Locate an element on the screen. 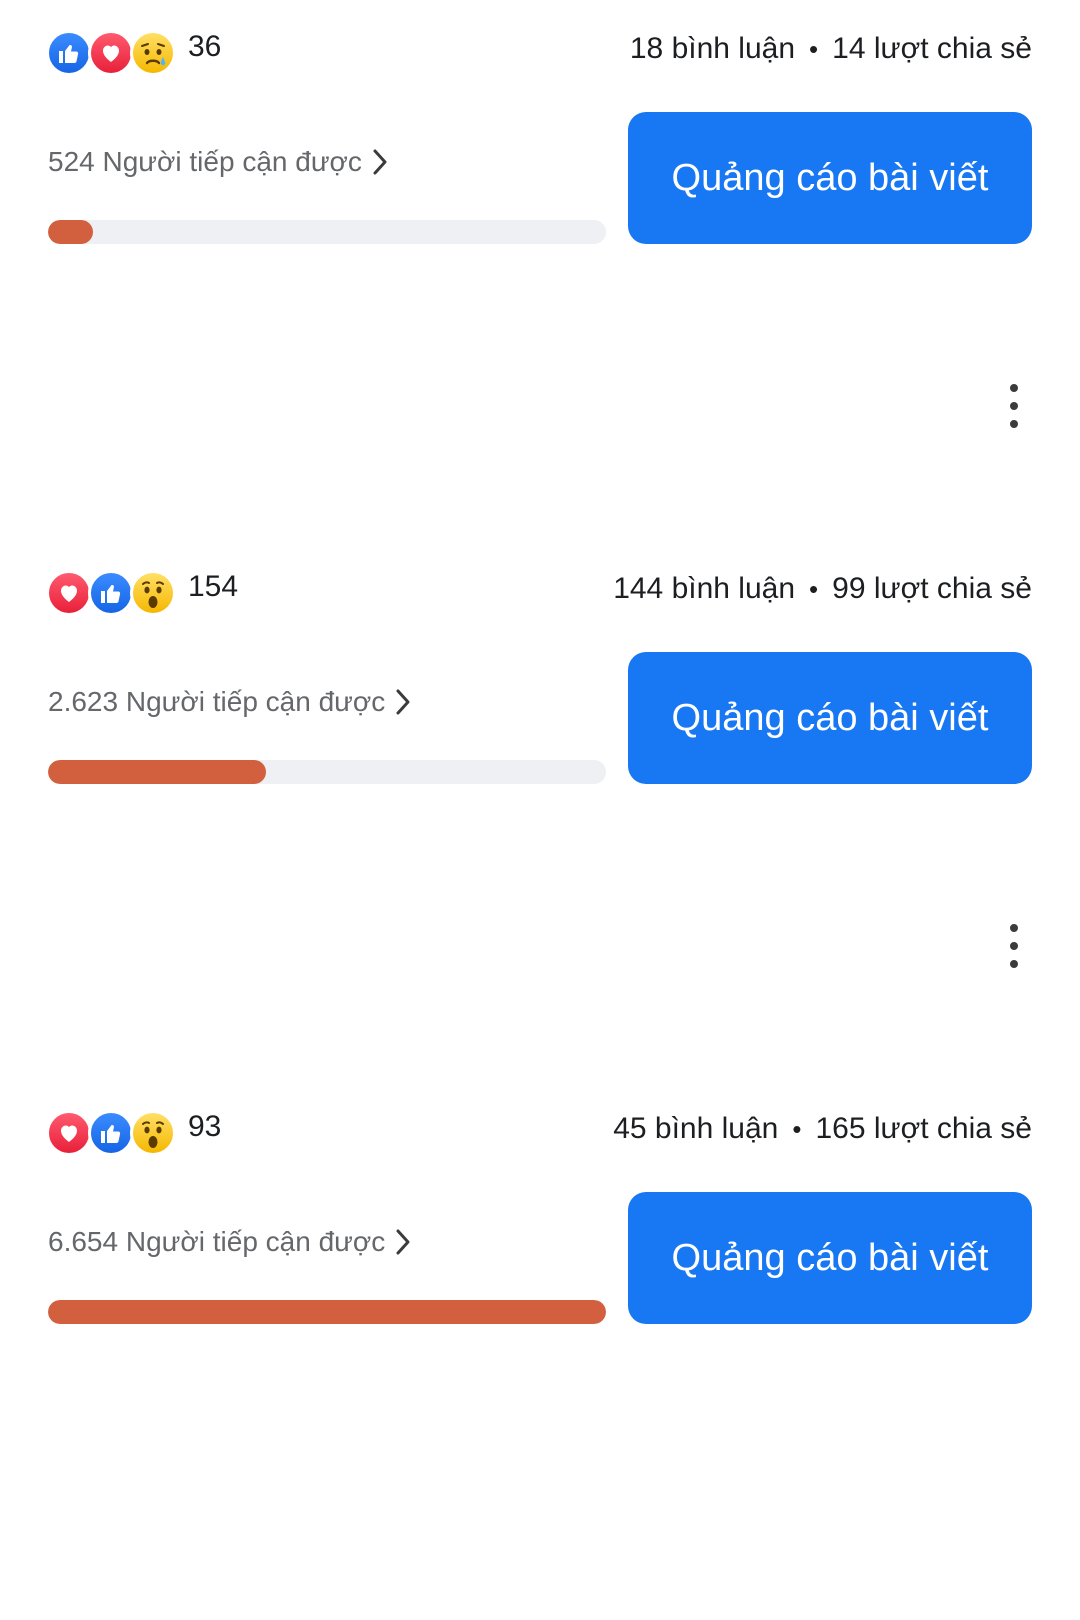 This screenshot has height=1620, width=1080. reach-label: 524 Người tiếp cận được is located at coordinates (205, 161).